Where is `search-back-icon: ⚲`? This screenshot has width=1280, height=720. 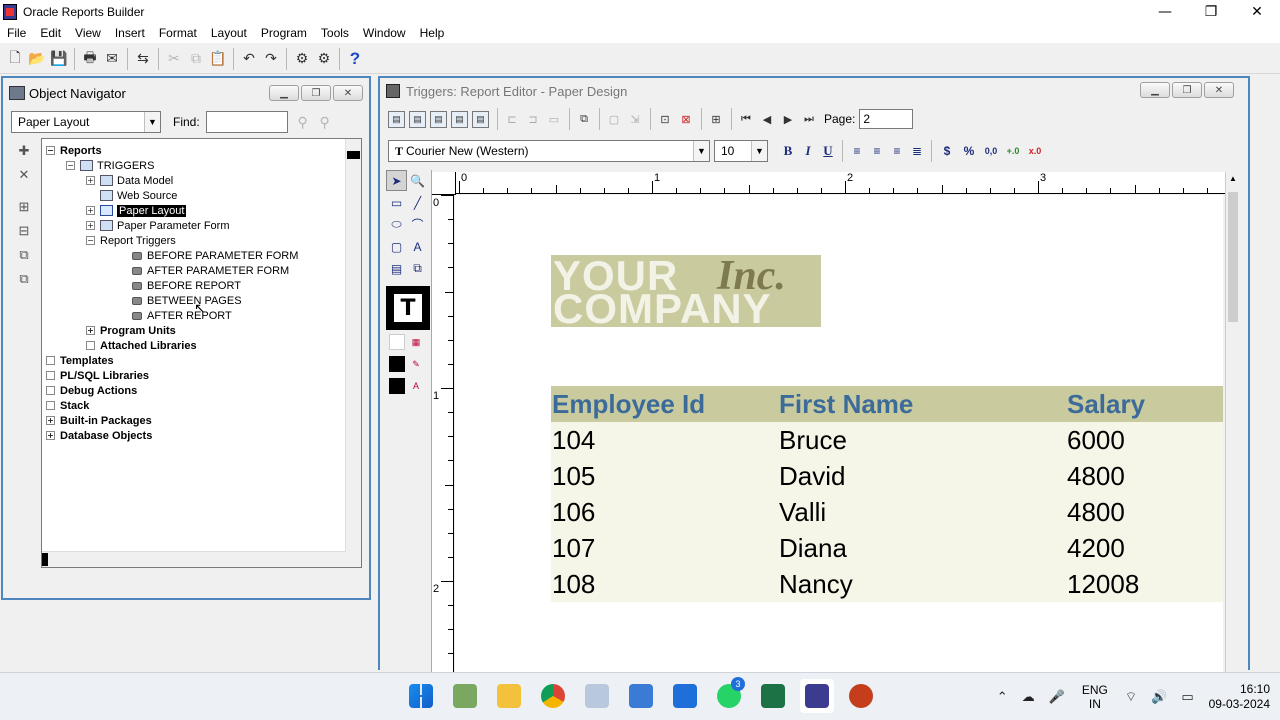 search-back-icon: ⚲ is located at coordinates (325, 122).